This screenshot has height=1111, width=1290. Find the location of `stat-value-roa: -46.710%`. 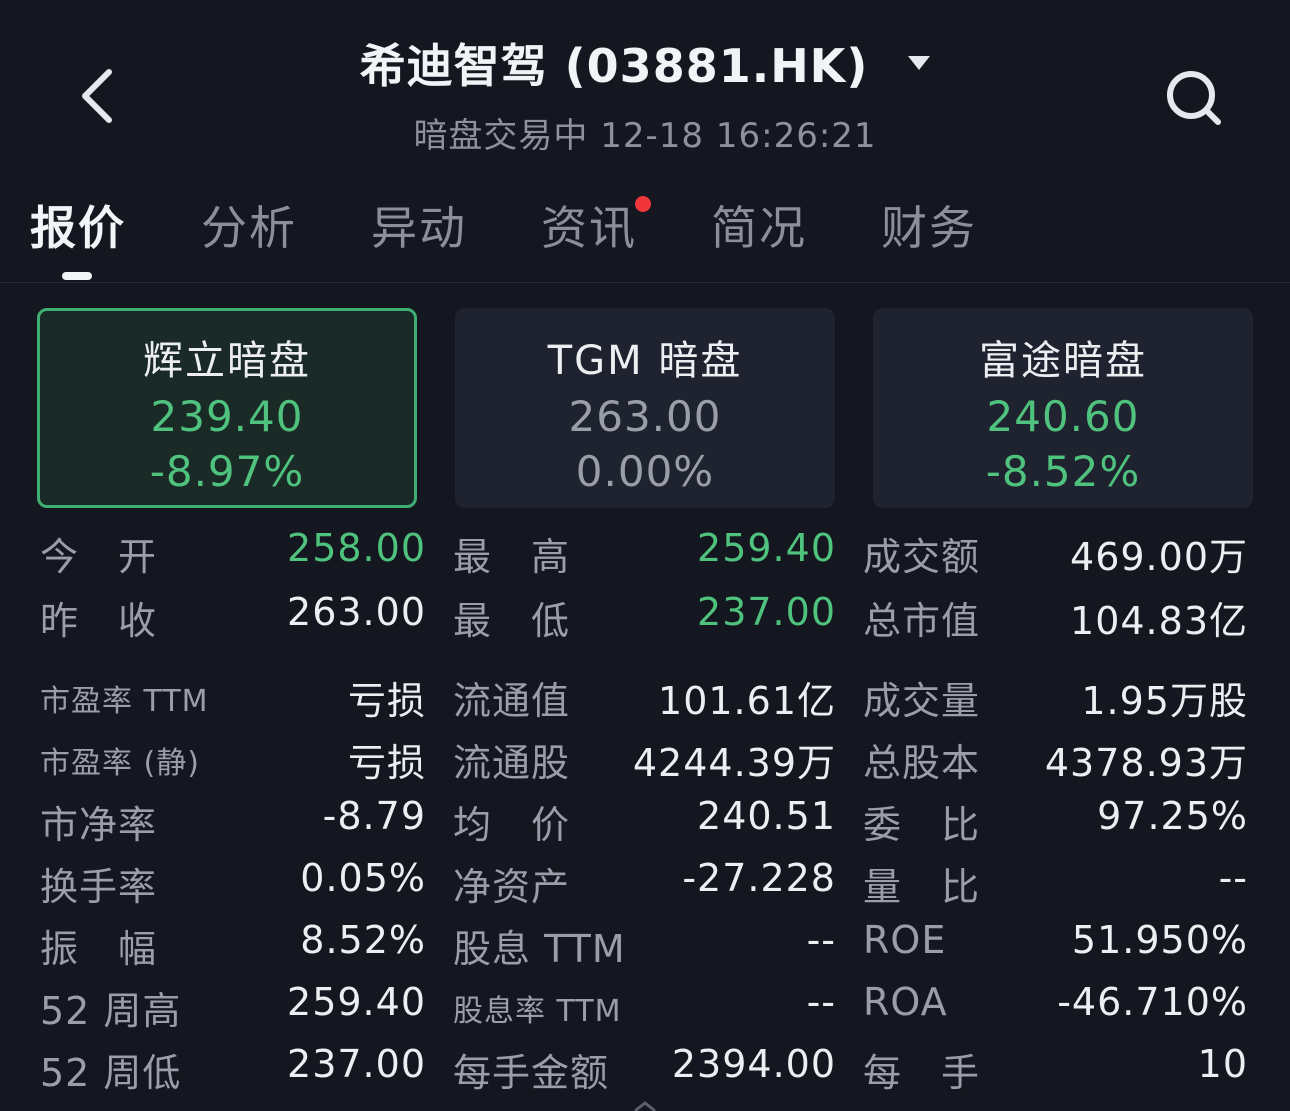

stat-value-roa: -46.710% is located at coordinates (1152, 1002).